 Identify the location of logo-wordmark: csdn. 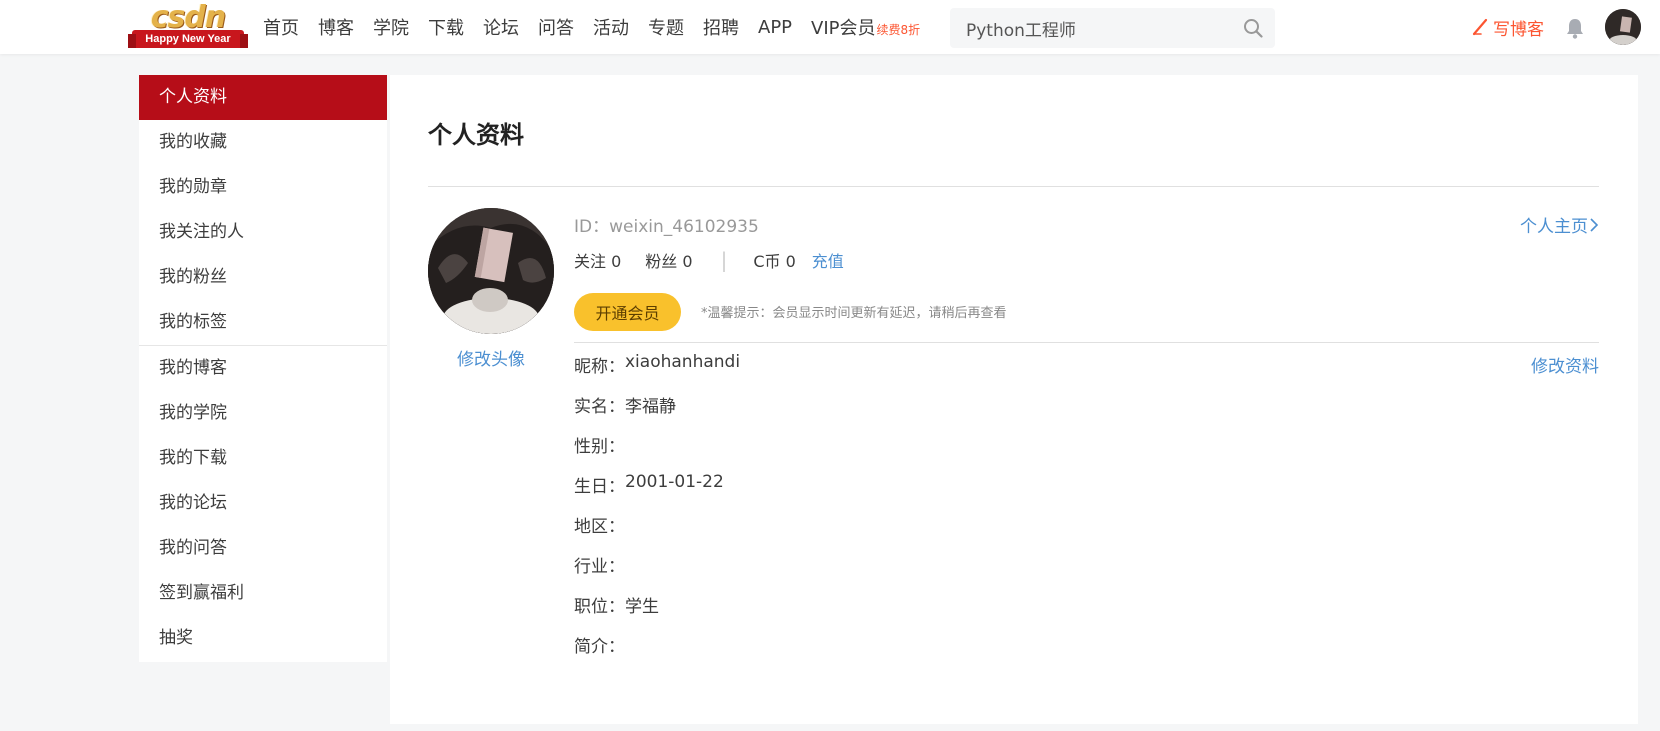
(188, 17).